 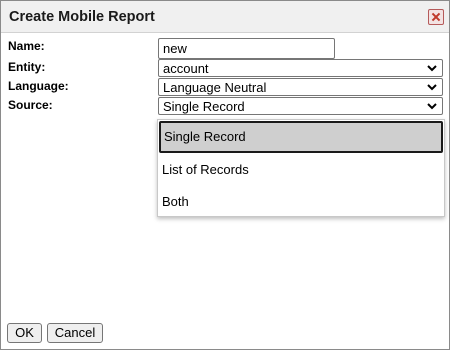 I want to click on language-label: Language:, so click(x=38, y=86).